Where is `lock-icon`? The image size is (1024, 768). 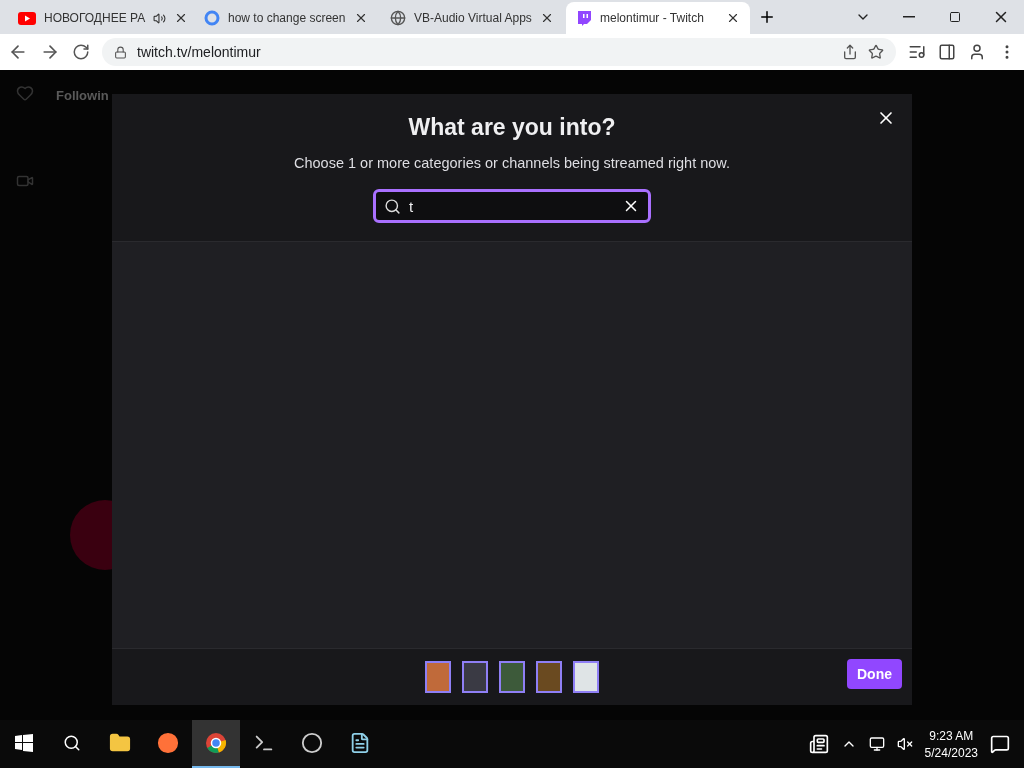 lock-icon is located at coordinates (120, 52).